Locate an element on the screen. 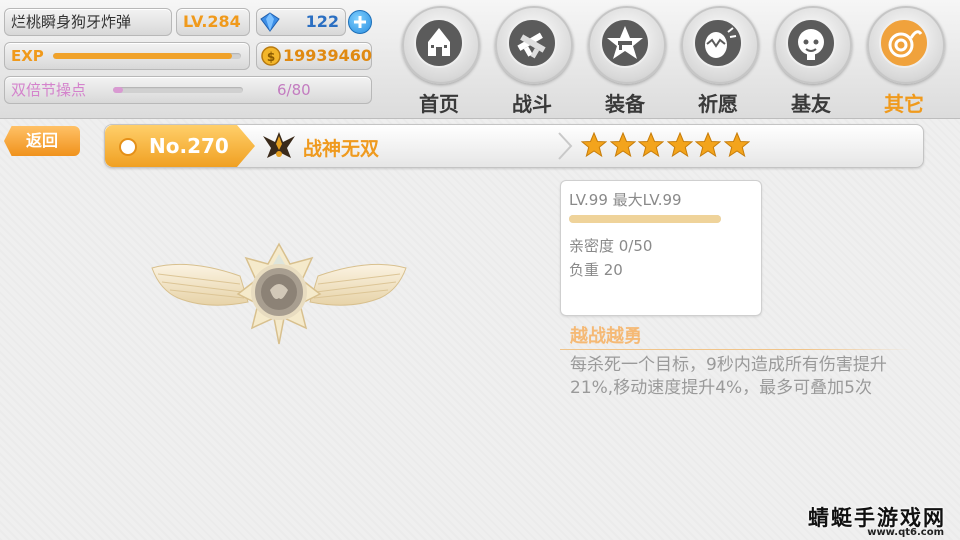  intimacy: 亲密度 0/50 is located at coordinates (611, 246).